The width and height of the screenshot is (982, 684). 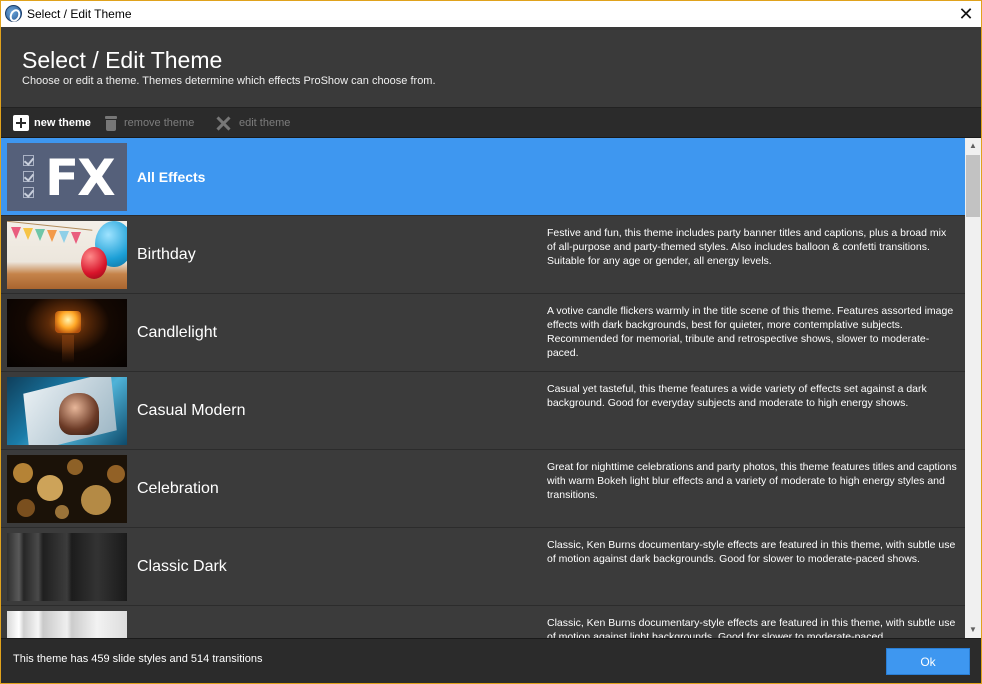 I want to click on theme-name: Celebration, so click(x=178, y=488).